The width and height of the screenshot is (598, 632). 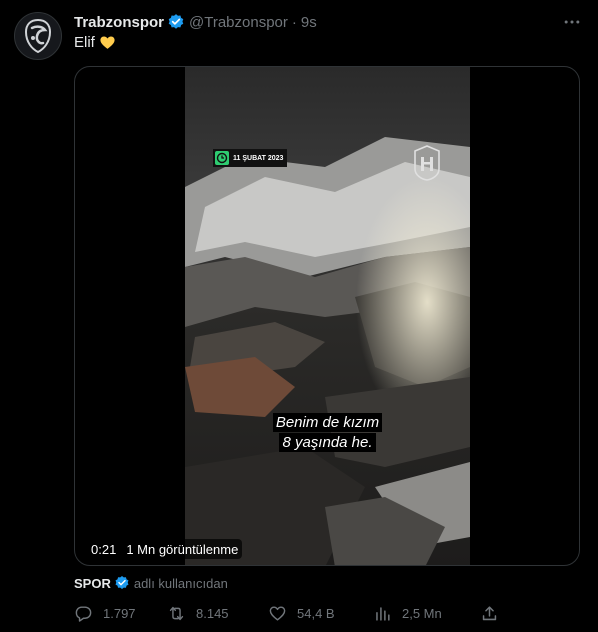 I want to click on broadcaster-logo-icon, so click(x=427, y=163).